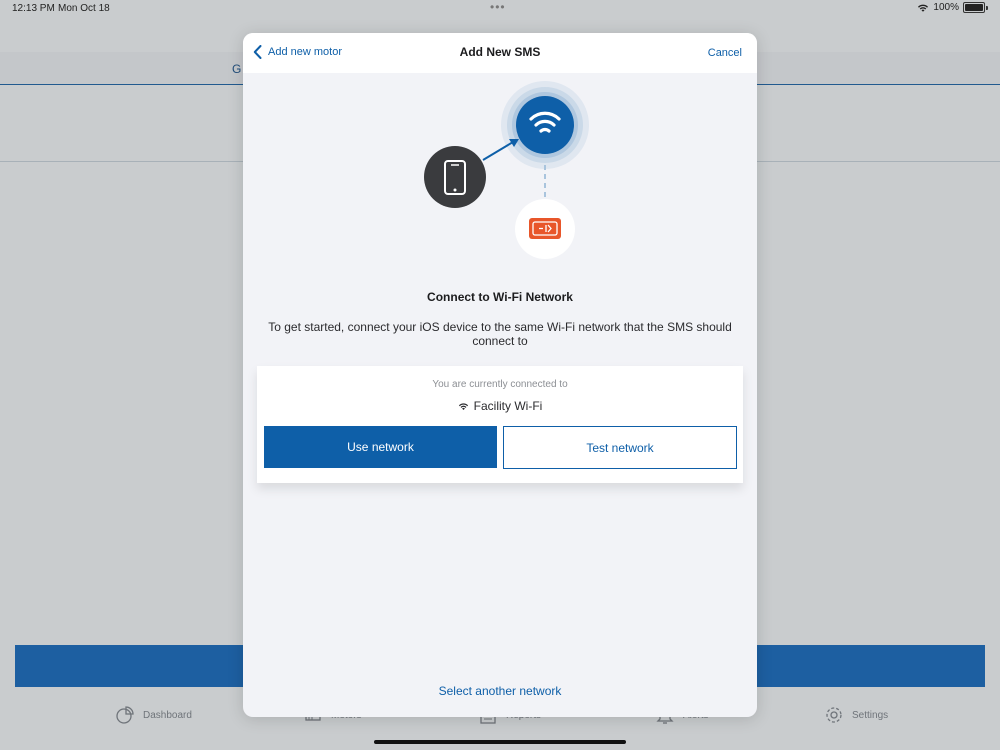 The image size is (1000, 750). I want to click on status-bar: 12:13 PM Mon Oct 18 ••• 100%, so click(500, 9).